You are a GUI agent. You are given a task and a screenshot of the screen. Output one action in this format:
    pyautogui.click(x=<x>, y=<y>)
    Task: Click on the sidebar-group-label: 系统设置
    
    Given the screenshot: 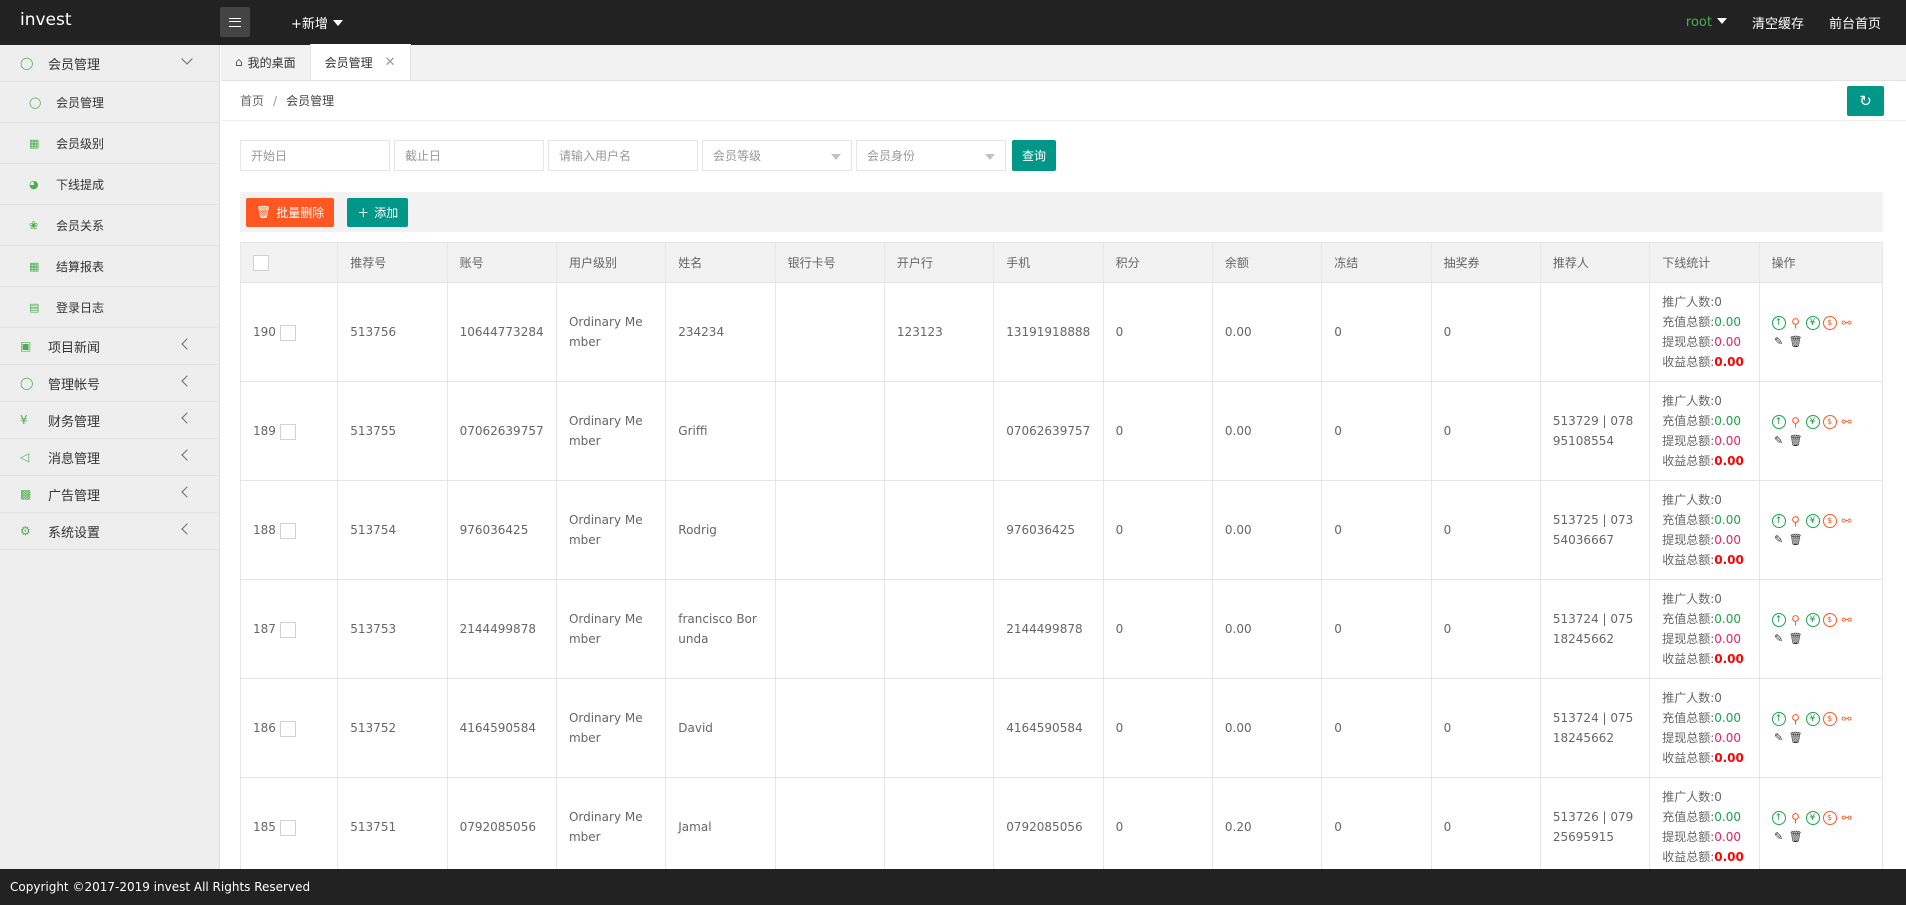 What is the action you would take?
    pyautogui.click(x=74, y=533)
    